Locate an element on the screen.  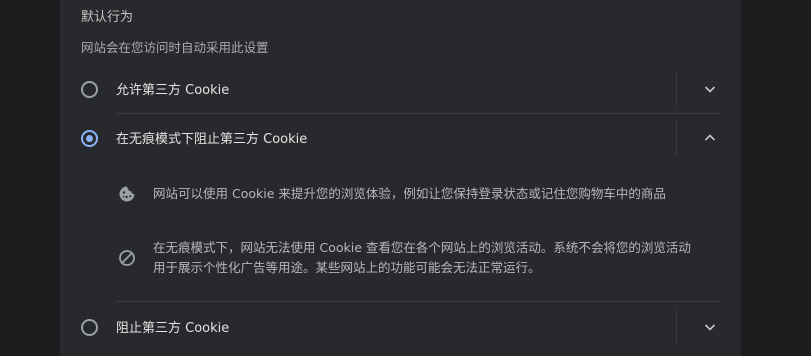
section-title: 默认行为 is located at coordinates (107, 17).